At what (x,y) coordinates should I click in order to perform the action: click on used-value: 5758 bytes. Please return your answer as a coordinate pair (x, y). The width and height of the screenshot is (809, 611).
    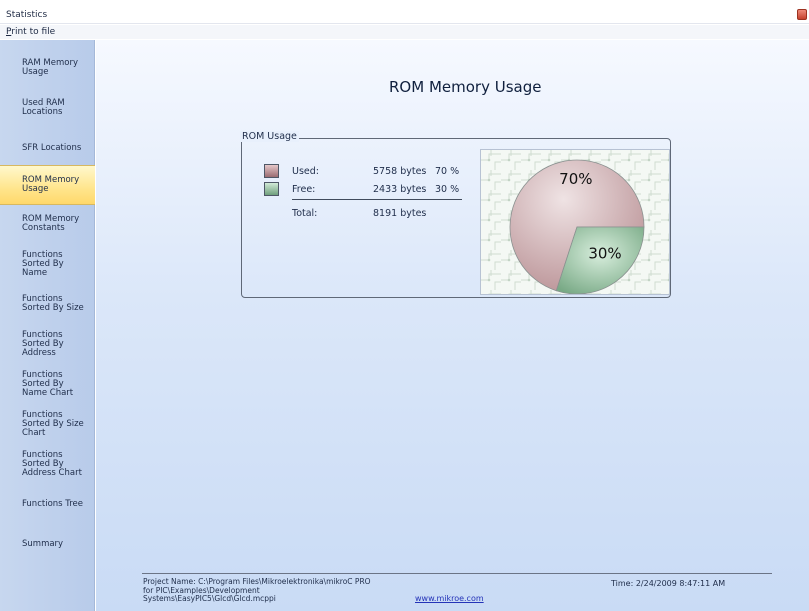
    Looking at the image, I should click on (400, 171).